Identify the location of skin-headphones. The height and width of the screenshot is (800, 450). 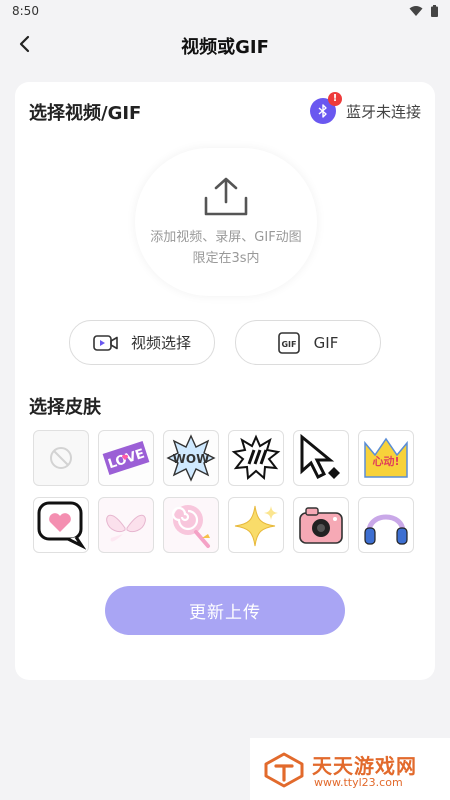
(386, 525).